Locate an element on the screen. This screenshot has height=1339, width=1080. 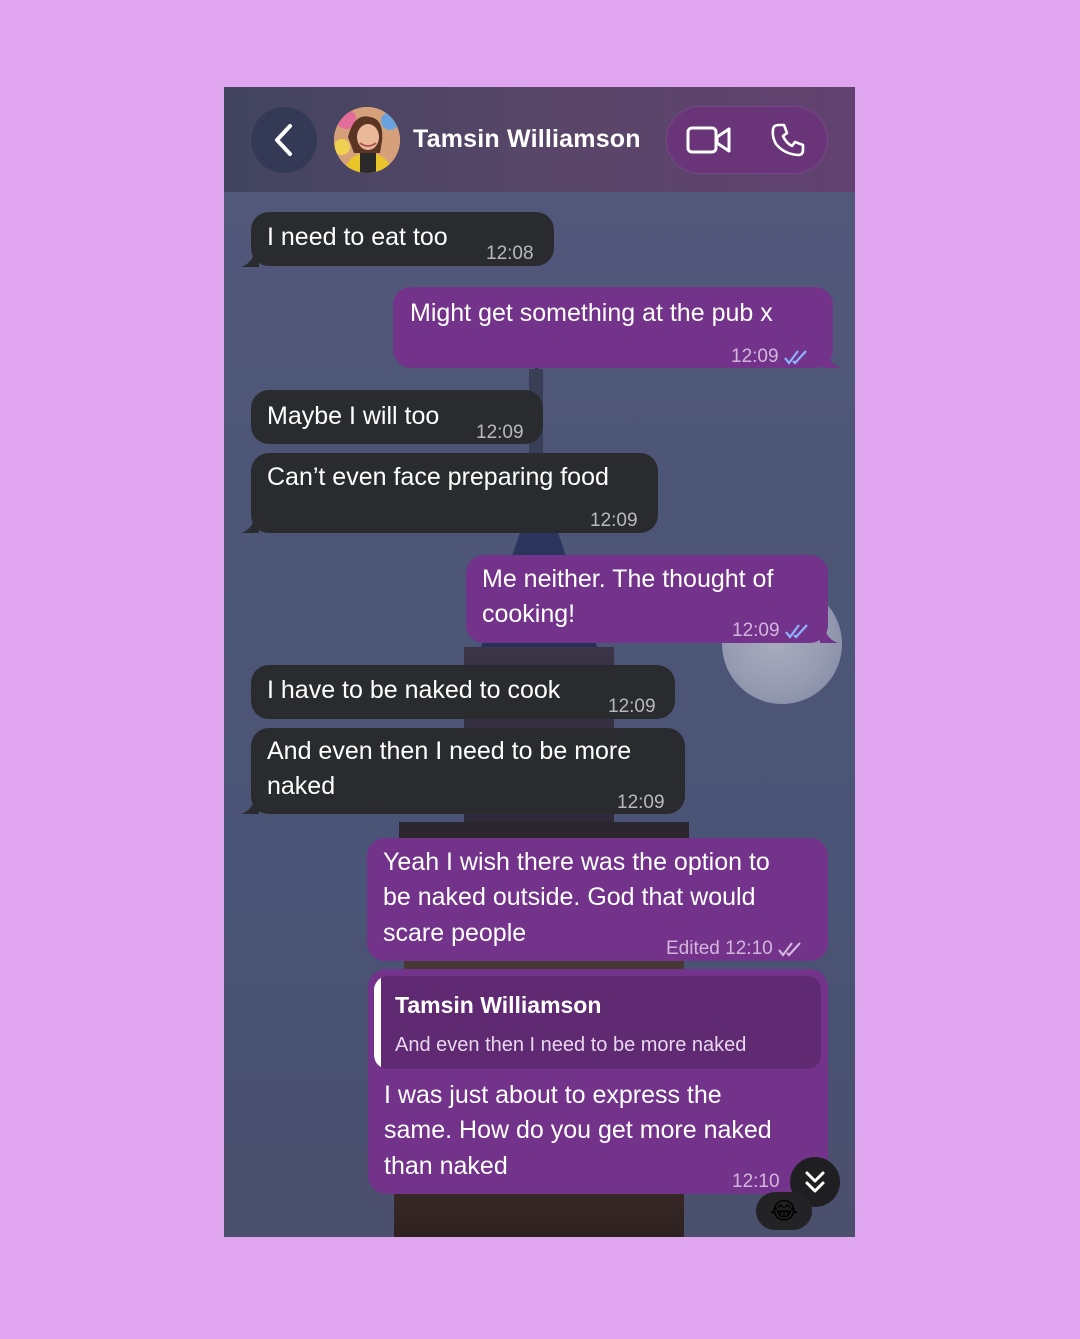
video-call-button is located at coordinates (709, 140).